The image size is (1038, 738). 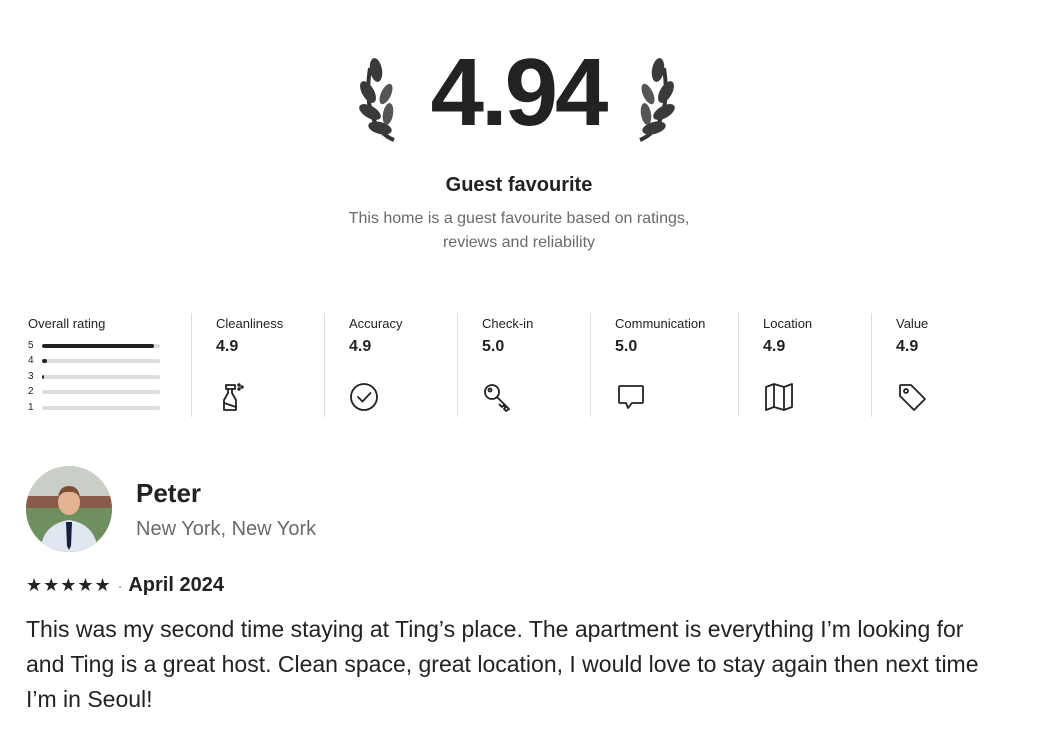 I want to click on map-icon, so click(x=779, y=397).